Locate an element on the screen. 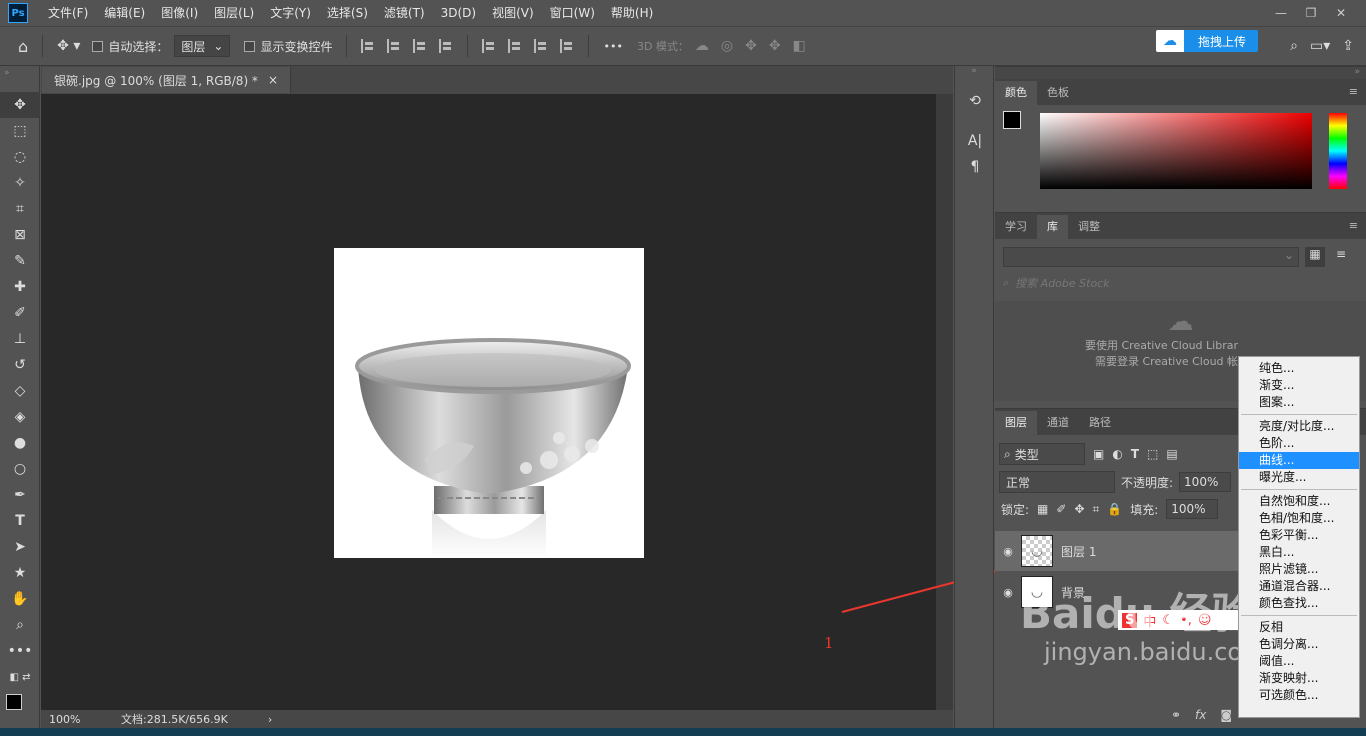  home-icon: ⌂ is located at coordinates (23, 46).